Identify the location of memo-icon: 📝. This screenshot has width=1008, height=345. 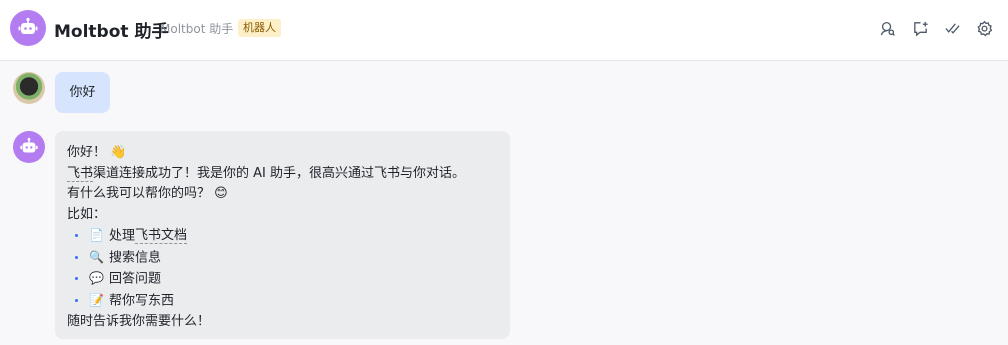
(96, 299).